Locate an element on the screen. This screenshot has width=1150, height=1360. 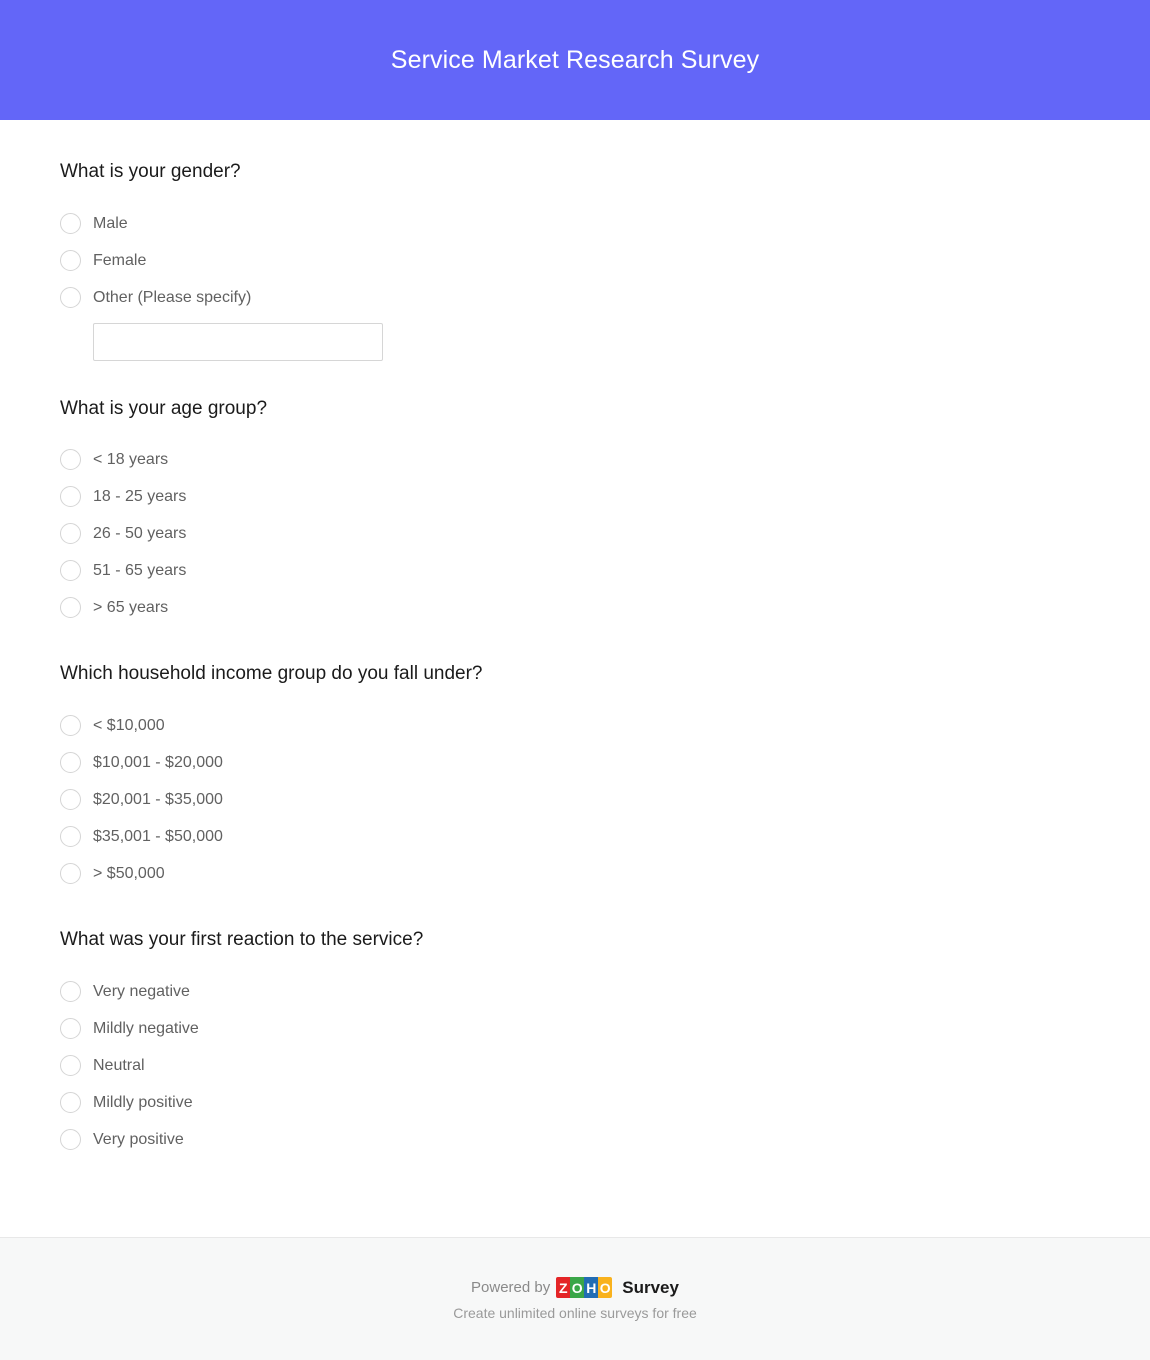
option-age-under-18: < 18 years is located at coordinates (575, 459).